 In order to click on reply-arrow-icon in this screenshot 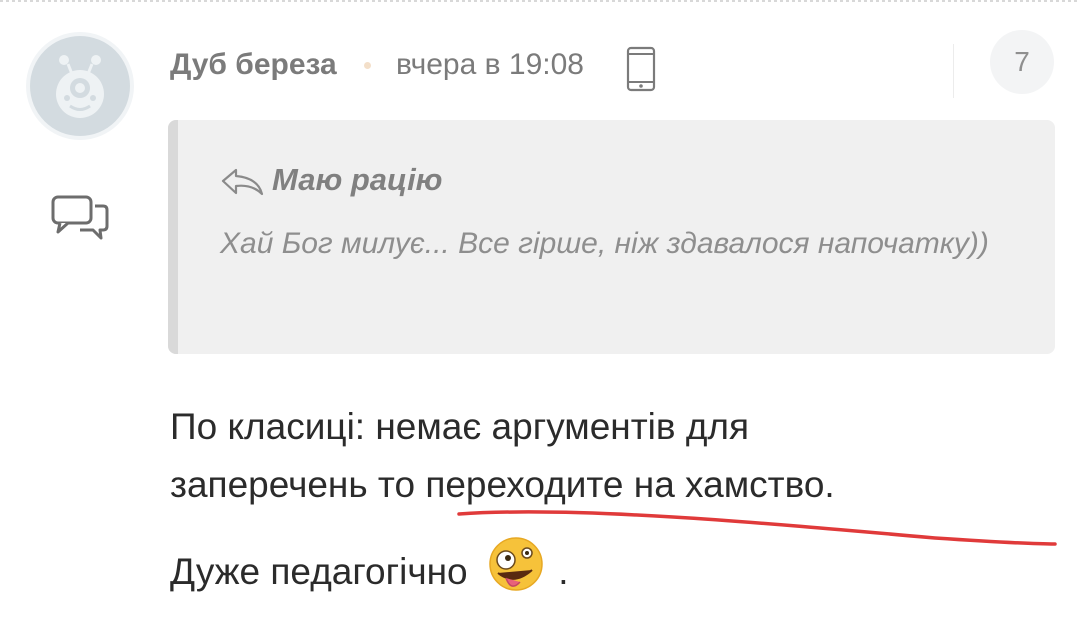, I will do `click(242, 182)`.